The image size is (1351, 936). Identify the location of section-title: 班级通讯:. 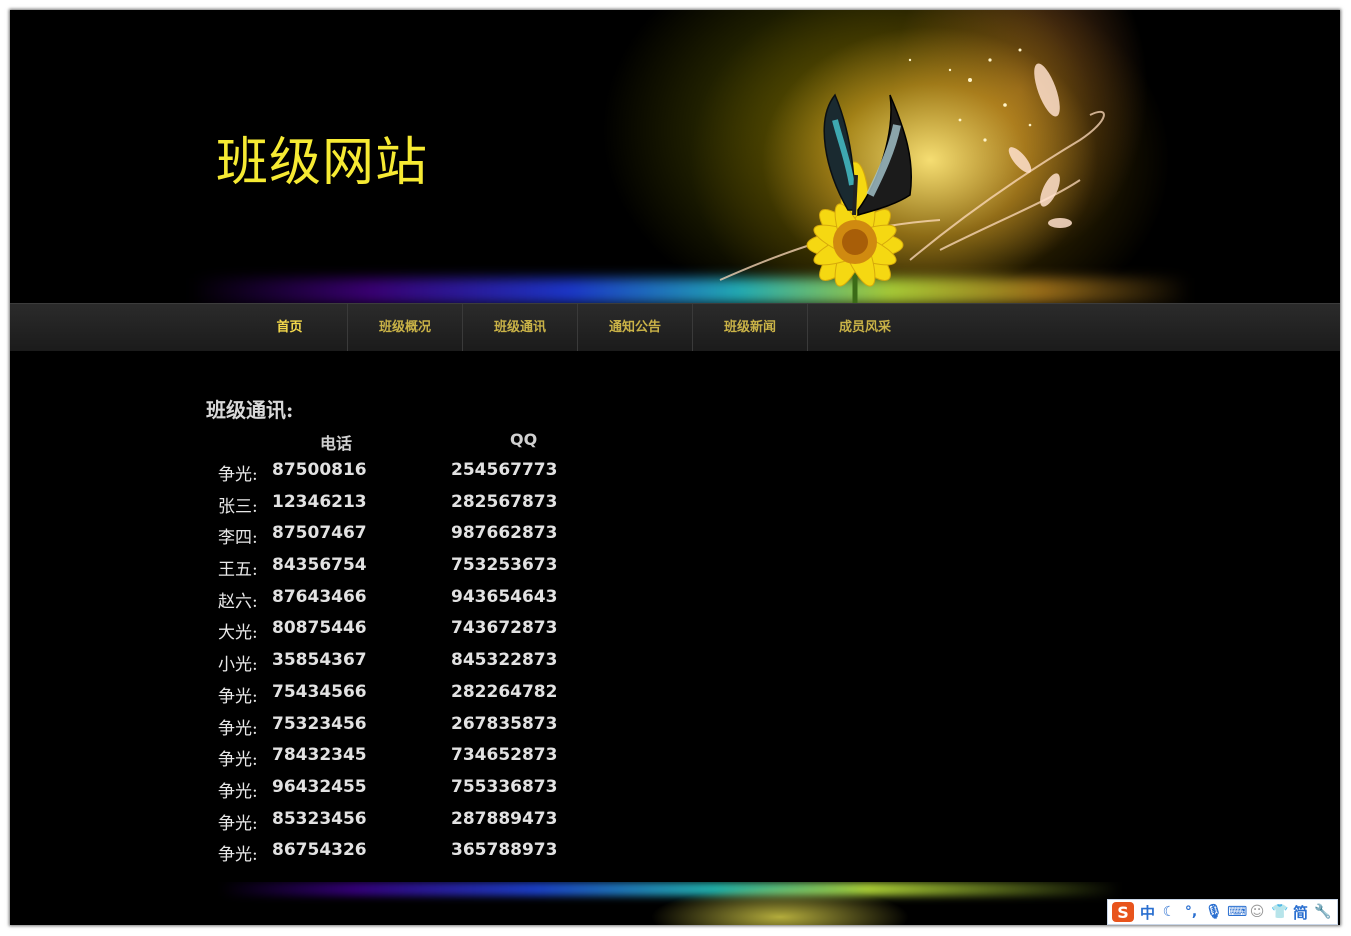
(250, 410).